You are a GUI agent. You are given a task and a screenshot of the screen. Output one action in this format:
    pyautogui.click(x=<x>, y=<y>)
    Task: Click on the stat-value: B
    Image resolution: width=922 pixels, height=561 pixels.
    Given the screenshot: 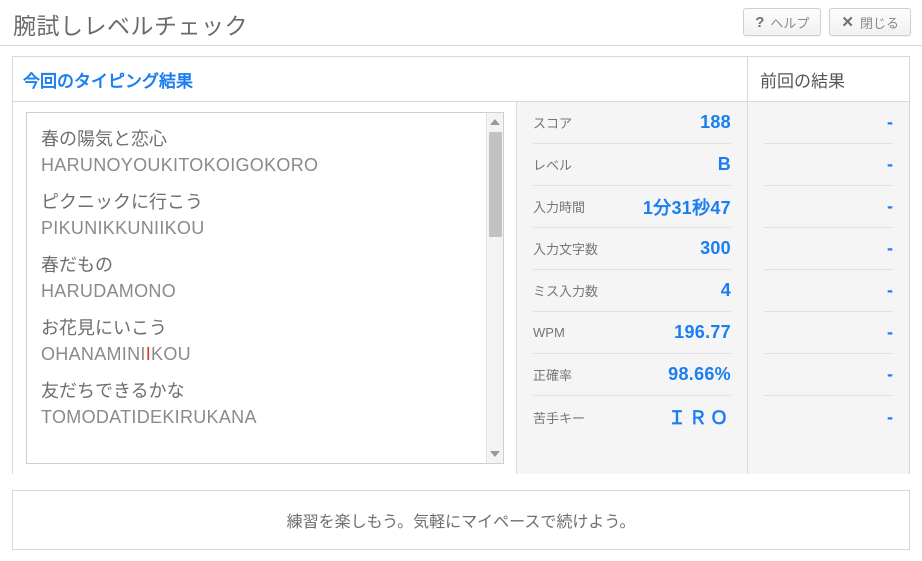 What is the action you would take?
    pyautogui.click(x=724, y=164)
    